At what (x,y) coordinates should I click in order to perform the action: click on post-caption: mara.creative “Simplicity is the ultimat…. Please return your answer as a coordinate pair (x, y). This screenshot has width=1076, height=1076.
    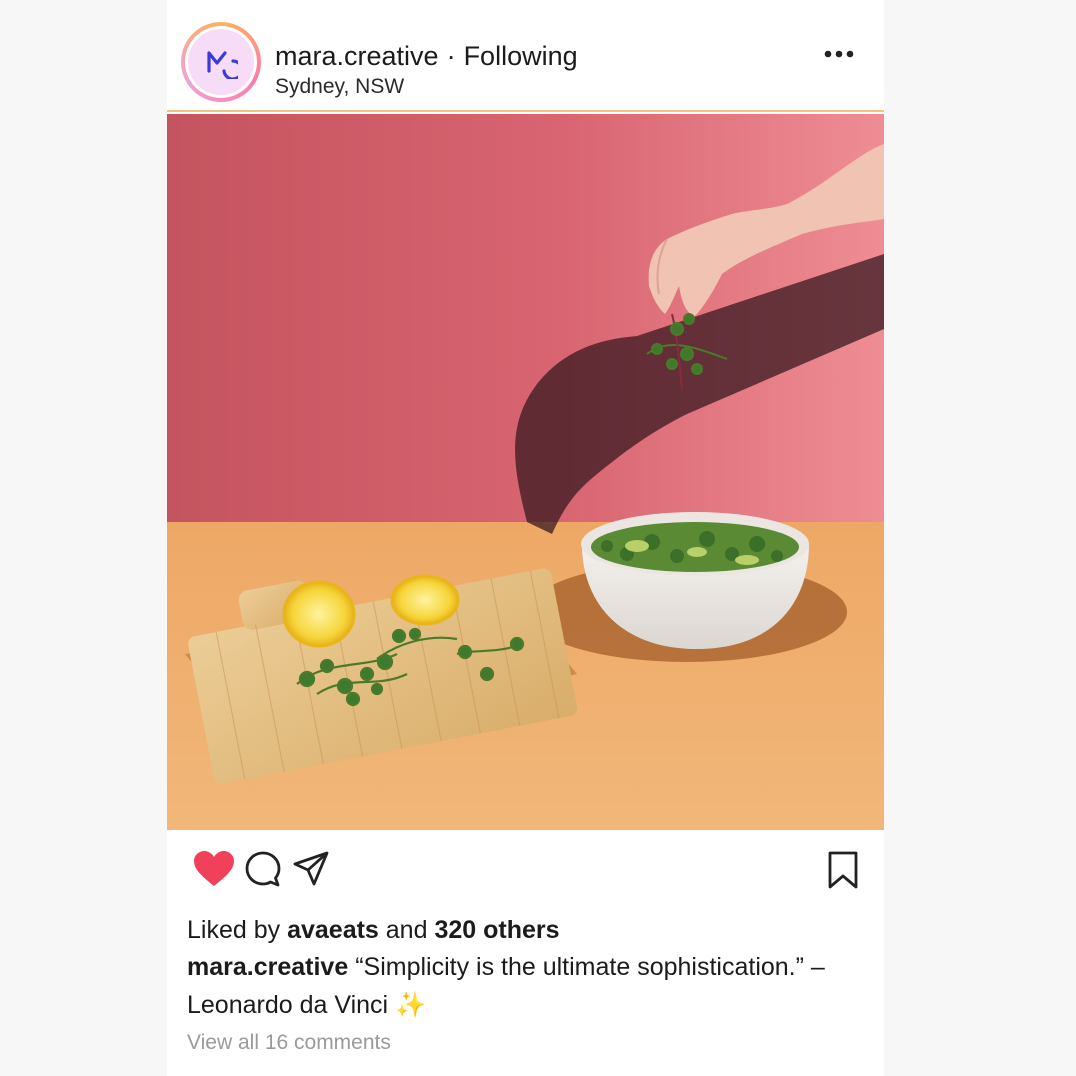
    Looking at the image, I should click on (527, 986).